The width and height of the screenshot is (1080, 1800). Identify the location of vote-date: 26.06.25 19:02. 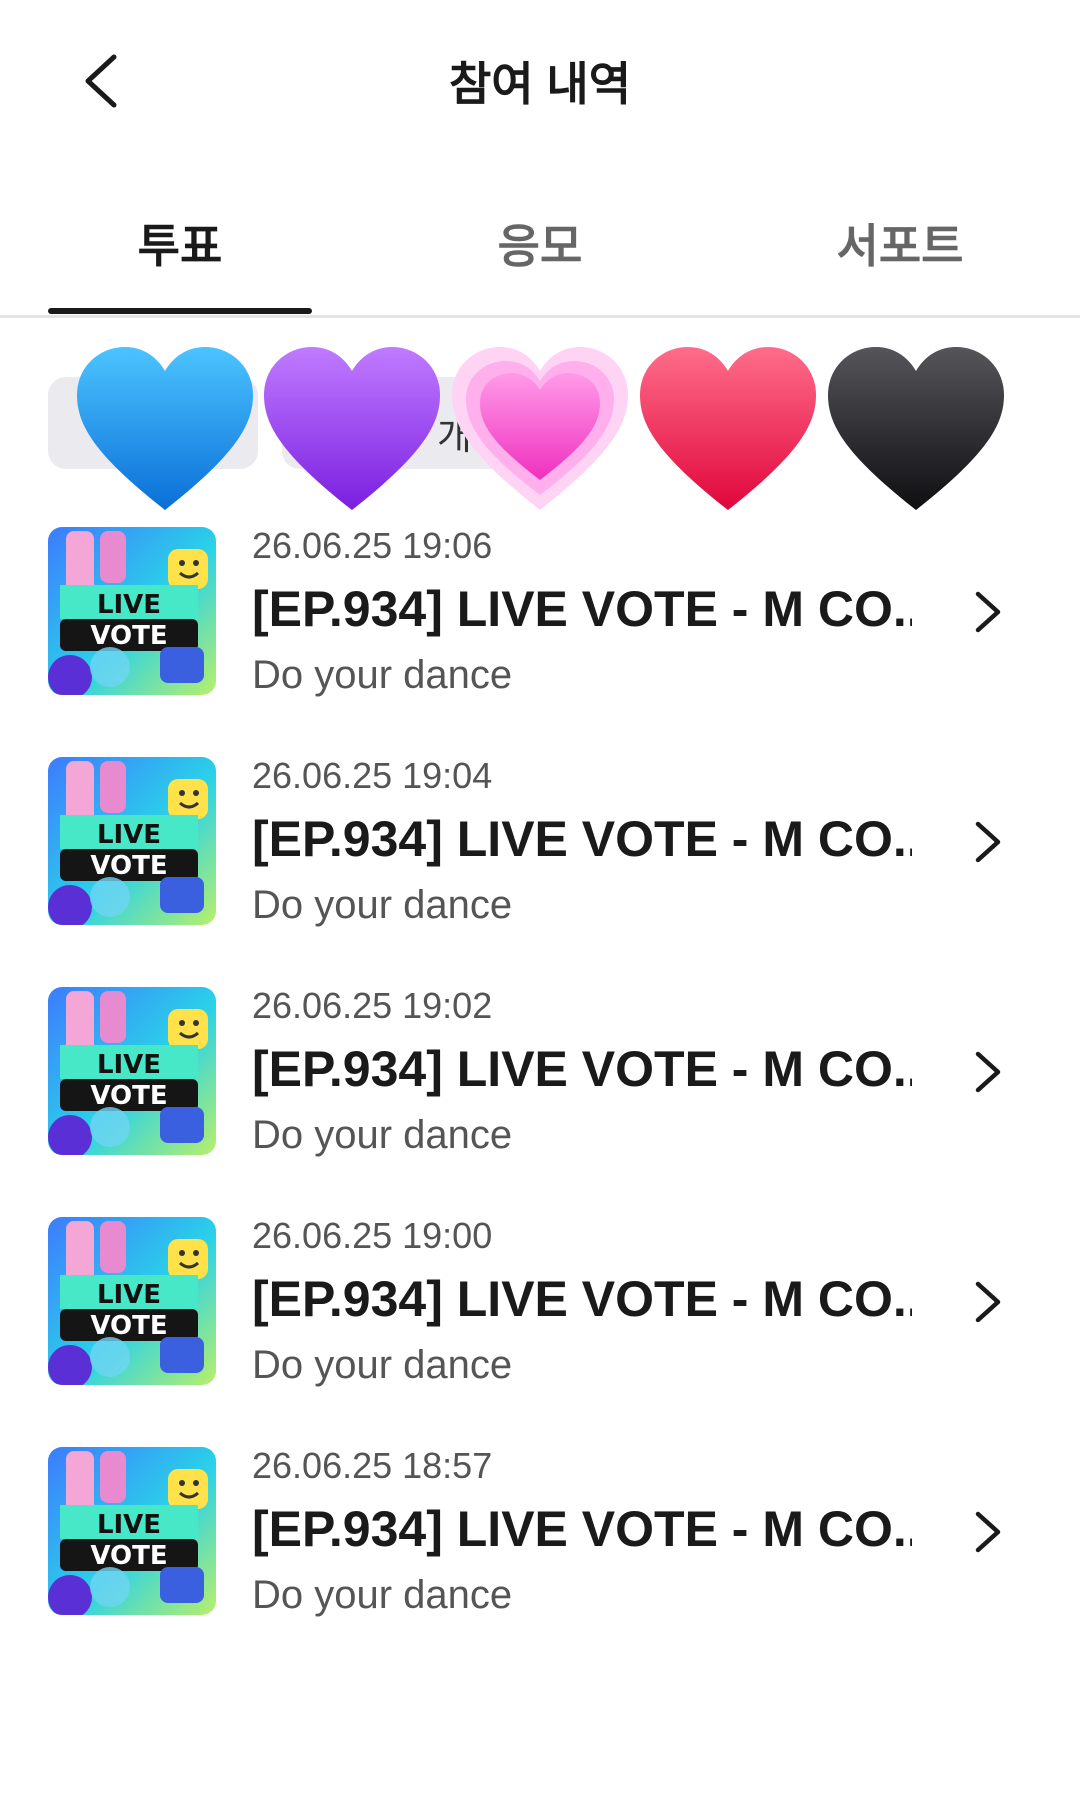
(372, 1005).